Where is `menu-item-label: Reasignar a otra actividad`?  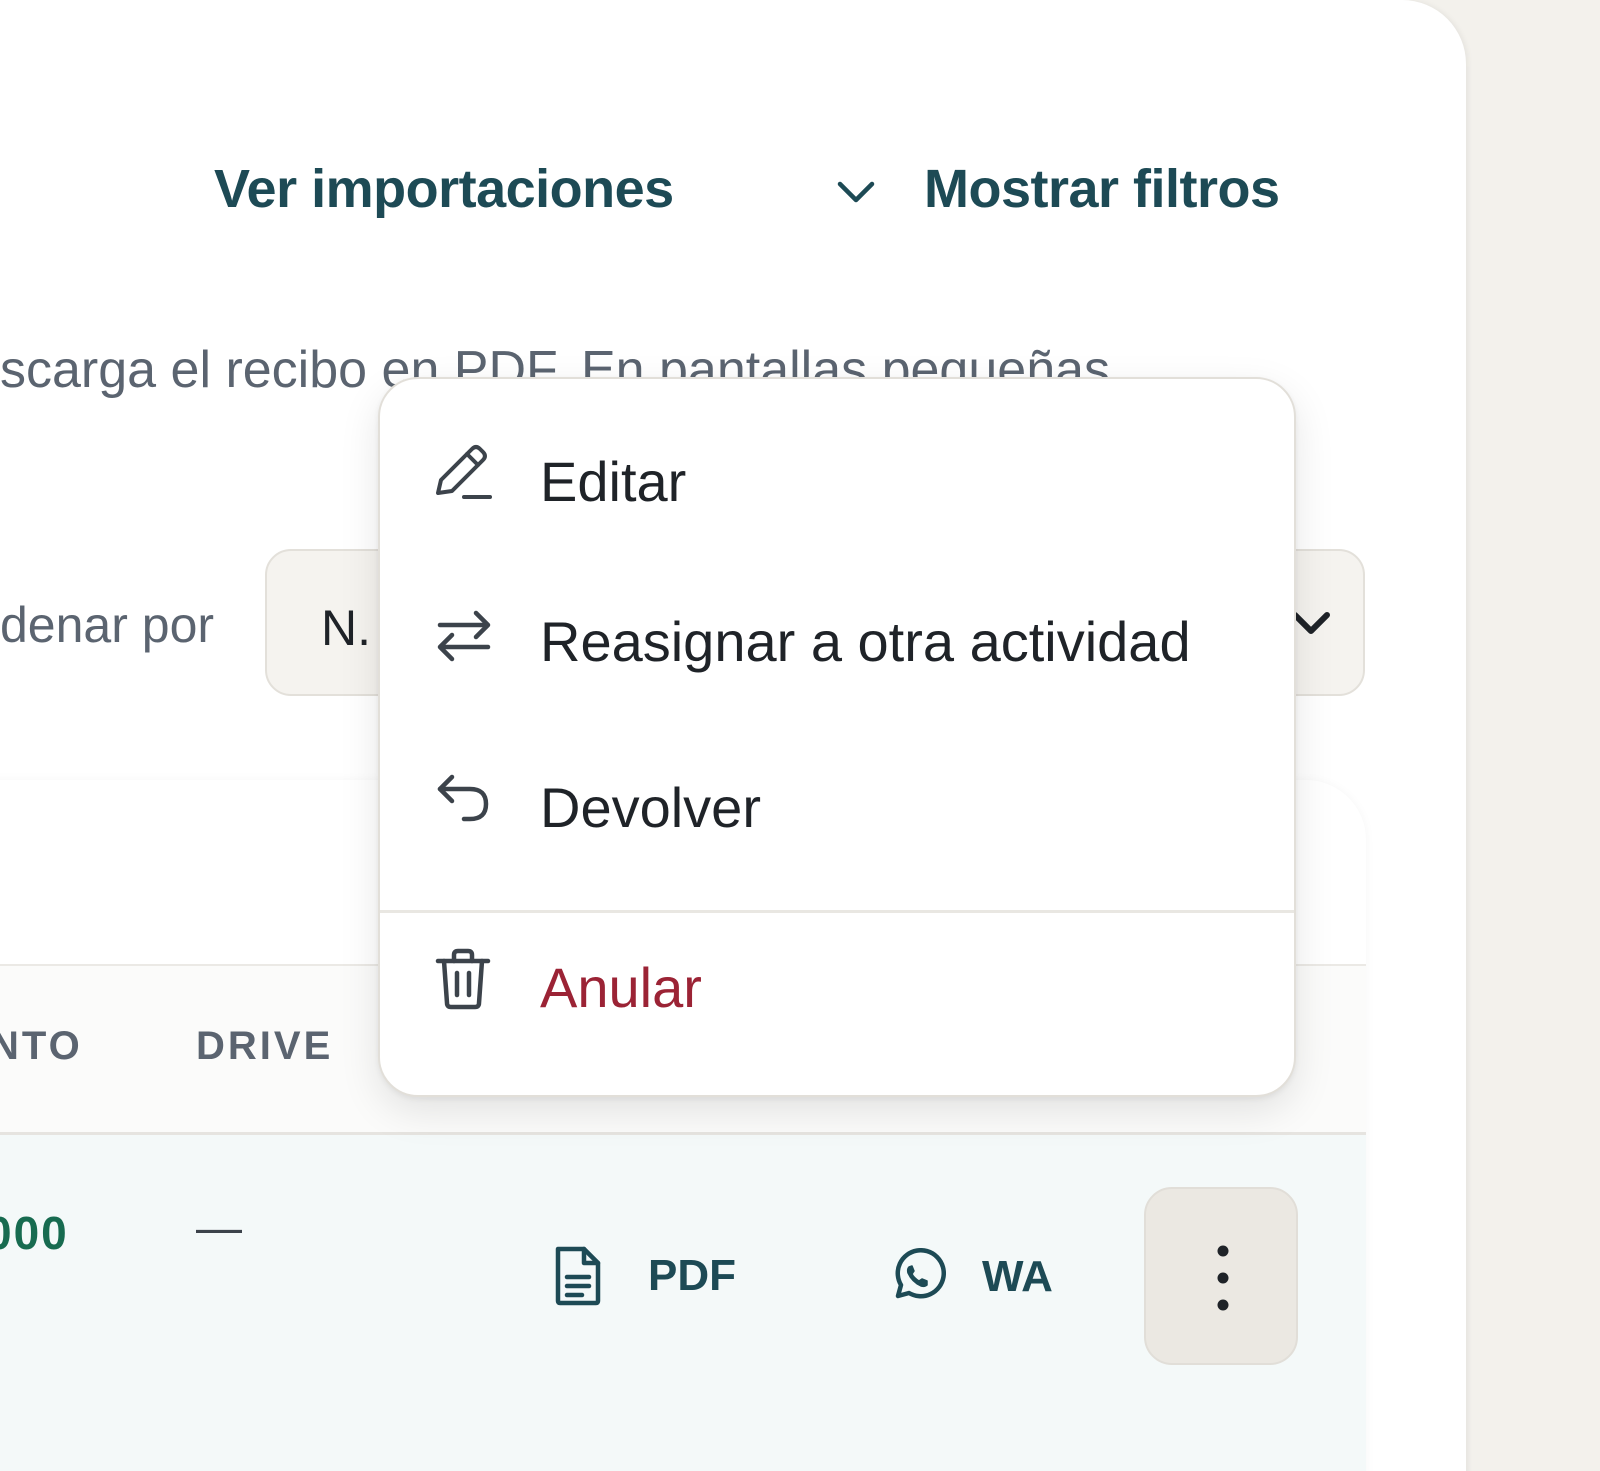 menu-item-label: Reasignar a otra actividad is located at coordinates (865, 641).